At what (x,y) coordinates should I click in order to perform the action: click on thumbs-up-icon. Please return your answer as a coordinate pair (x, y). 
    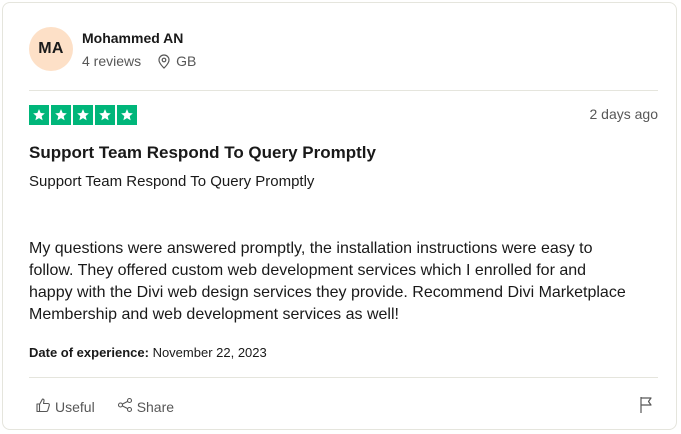
    Looking at the image, I should click on (43, 406).